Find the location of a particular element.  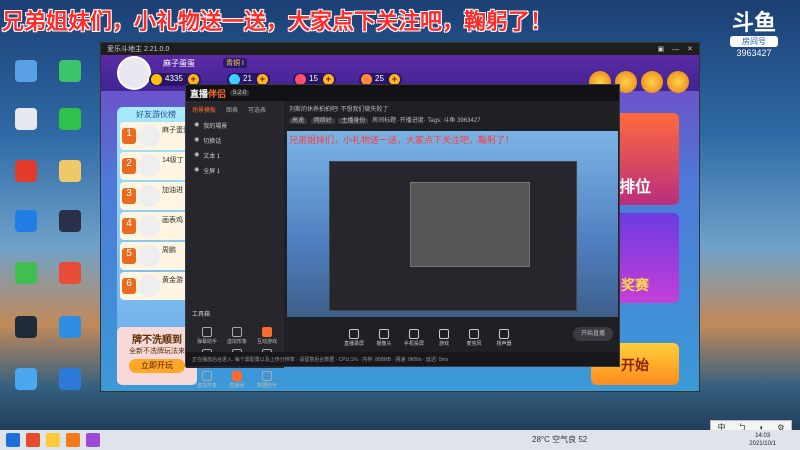

friend-row: 3 加油进 is located at coordinates (156, 196).